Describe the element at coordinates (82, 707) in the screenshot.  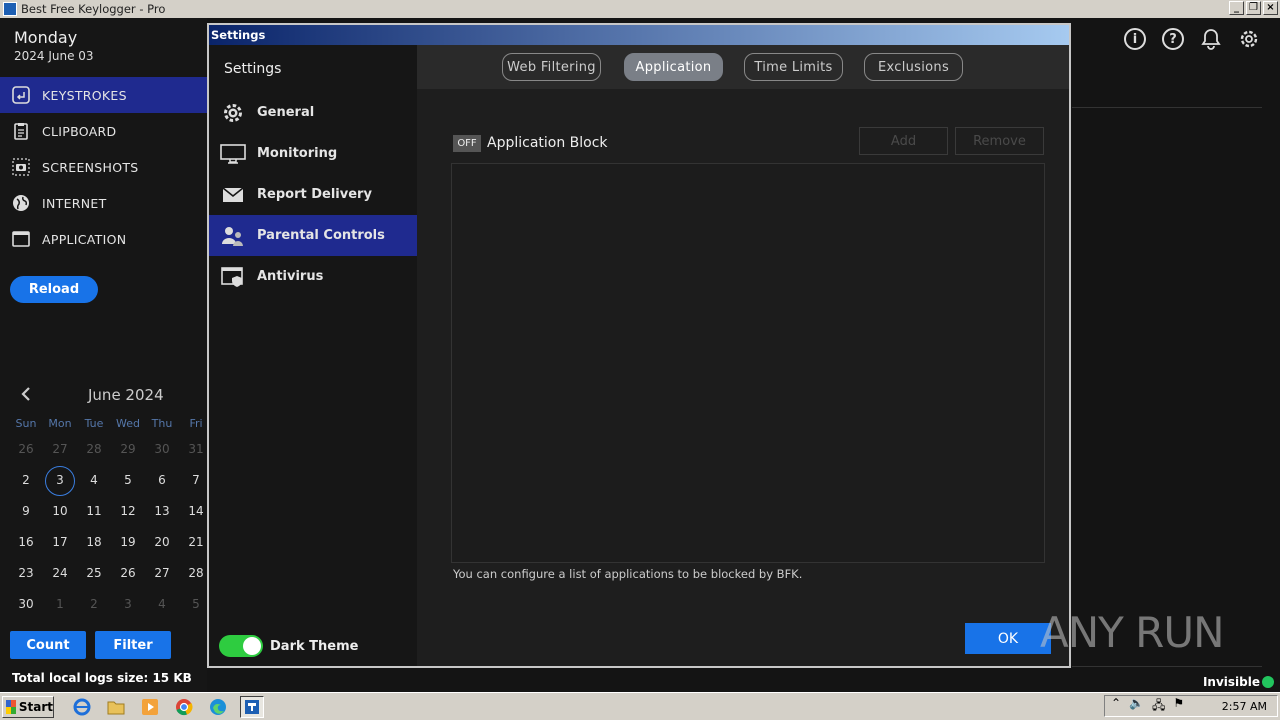
I see `ie-icon` at that location.